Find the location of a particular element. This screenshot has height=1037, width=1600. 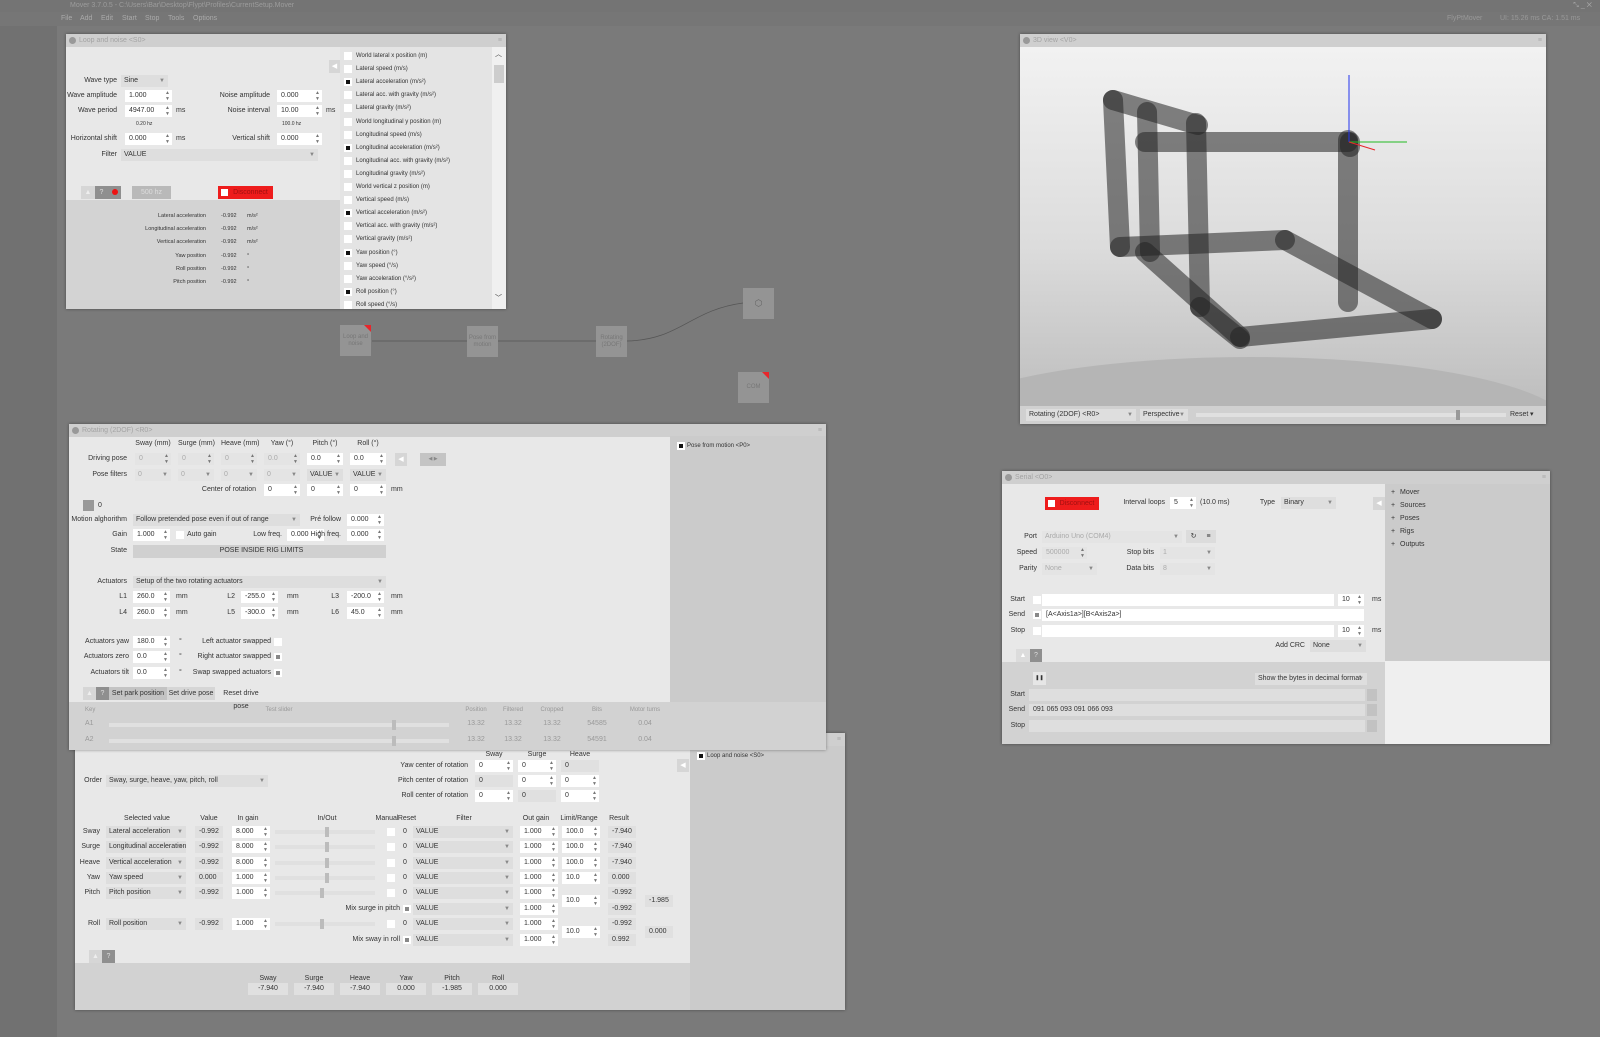

test-slider-thumb is located at coordinates (394, 741).